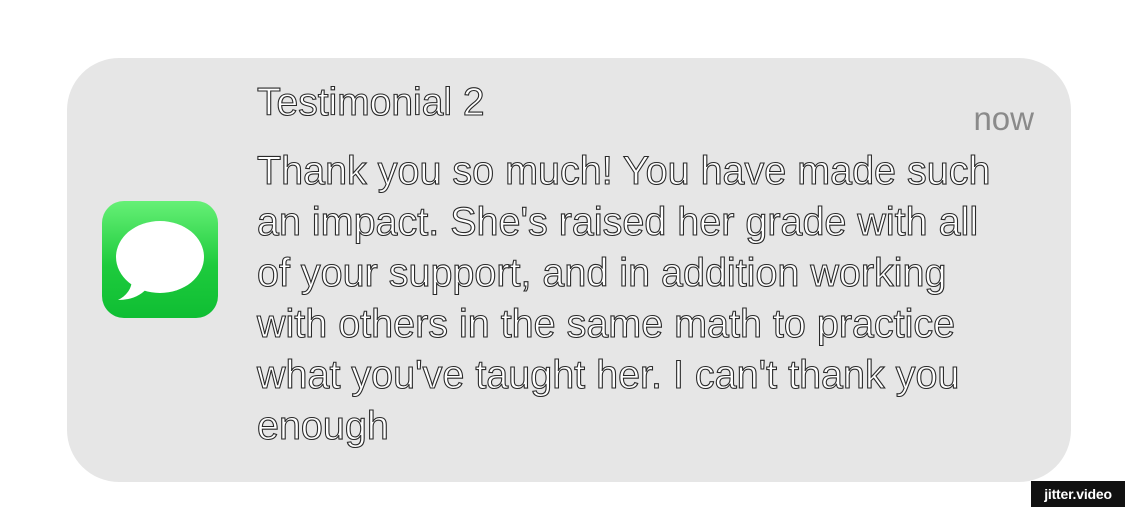 The height and width of the screenshot is (520, 1138). What do you see at coordinates (160, 259) in the screenshot?
I see `messages-icon` at bounding box center [160, 259].